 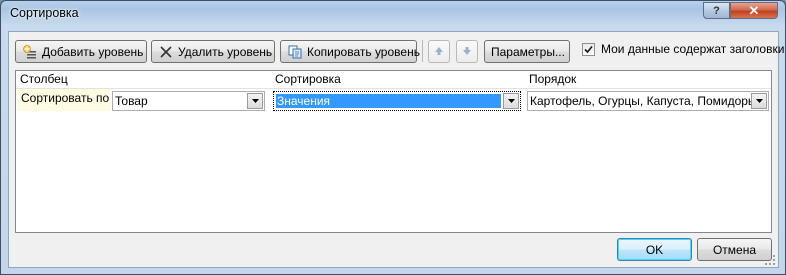 I want to click on checkmark-icon, so click(x=588, y=49).